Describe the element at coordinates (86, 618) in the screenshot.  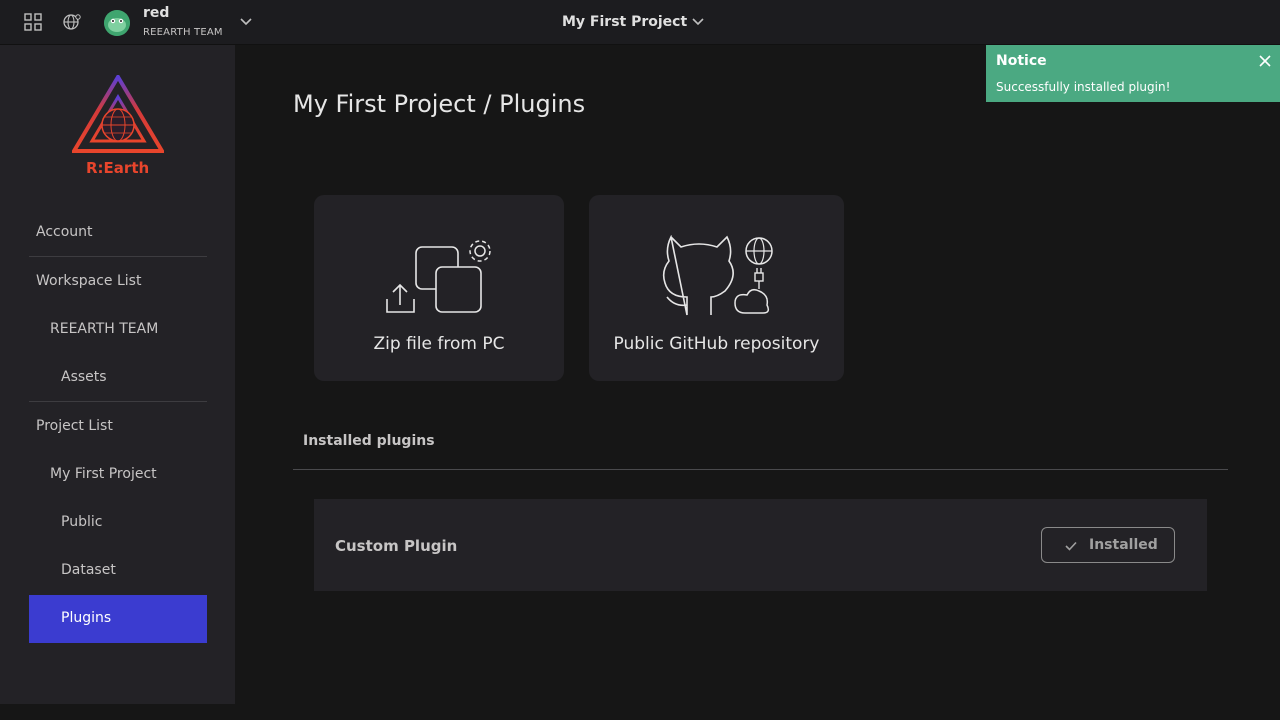
I see `sidebar-item-label: Plugins` at that location.